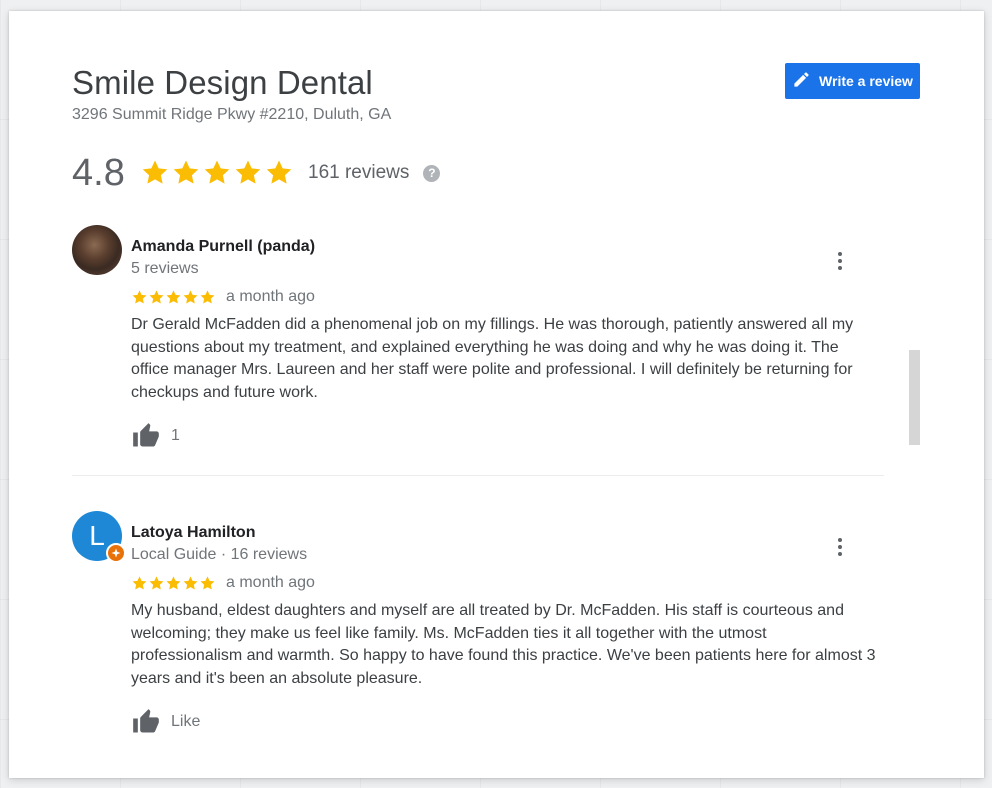 The width and height of the screenshot is (992, 788). Describe the element at coordinates (432, 173) in the screenshot. I see `help-icon: ?` at that location.